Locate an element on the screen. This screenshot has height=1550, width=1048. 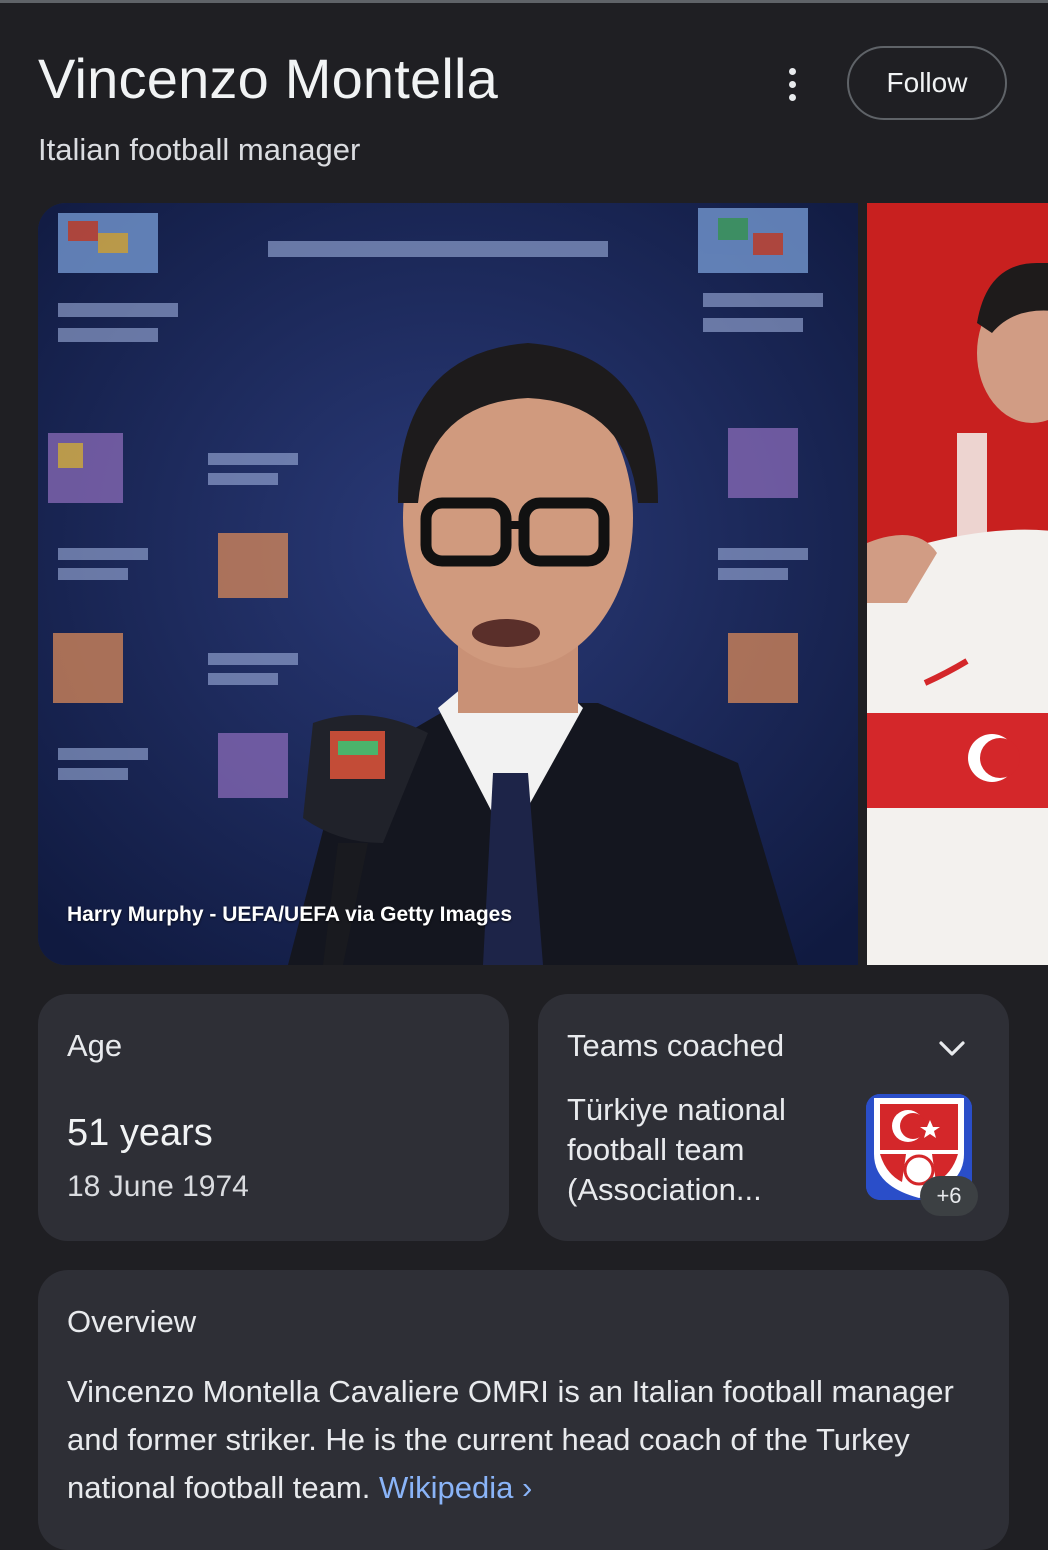
page-title: Vincenzo Montella is located at coordinates (268, 78).